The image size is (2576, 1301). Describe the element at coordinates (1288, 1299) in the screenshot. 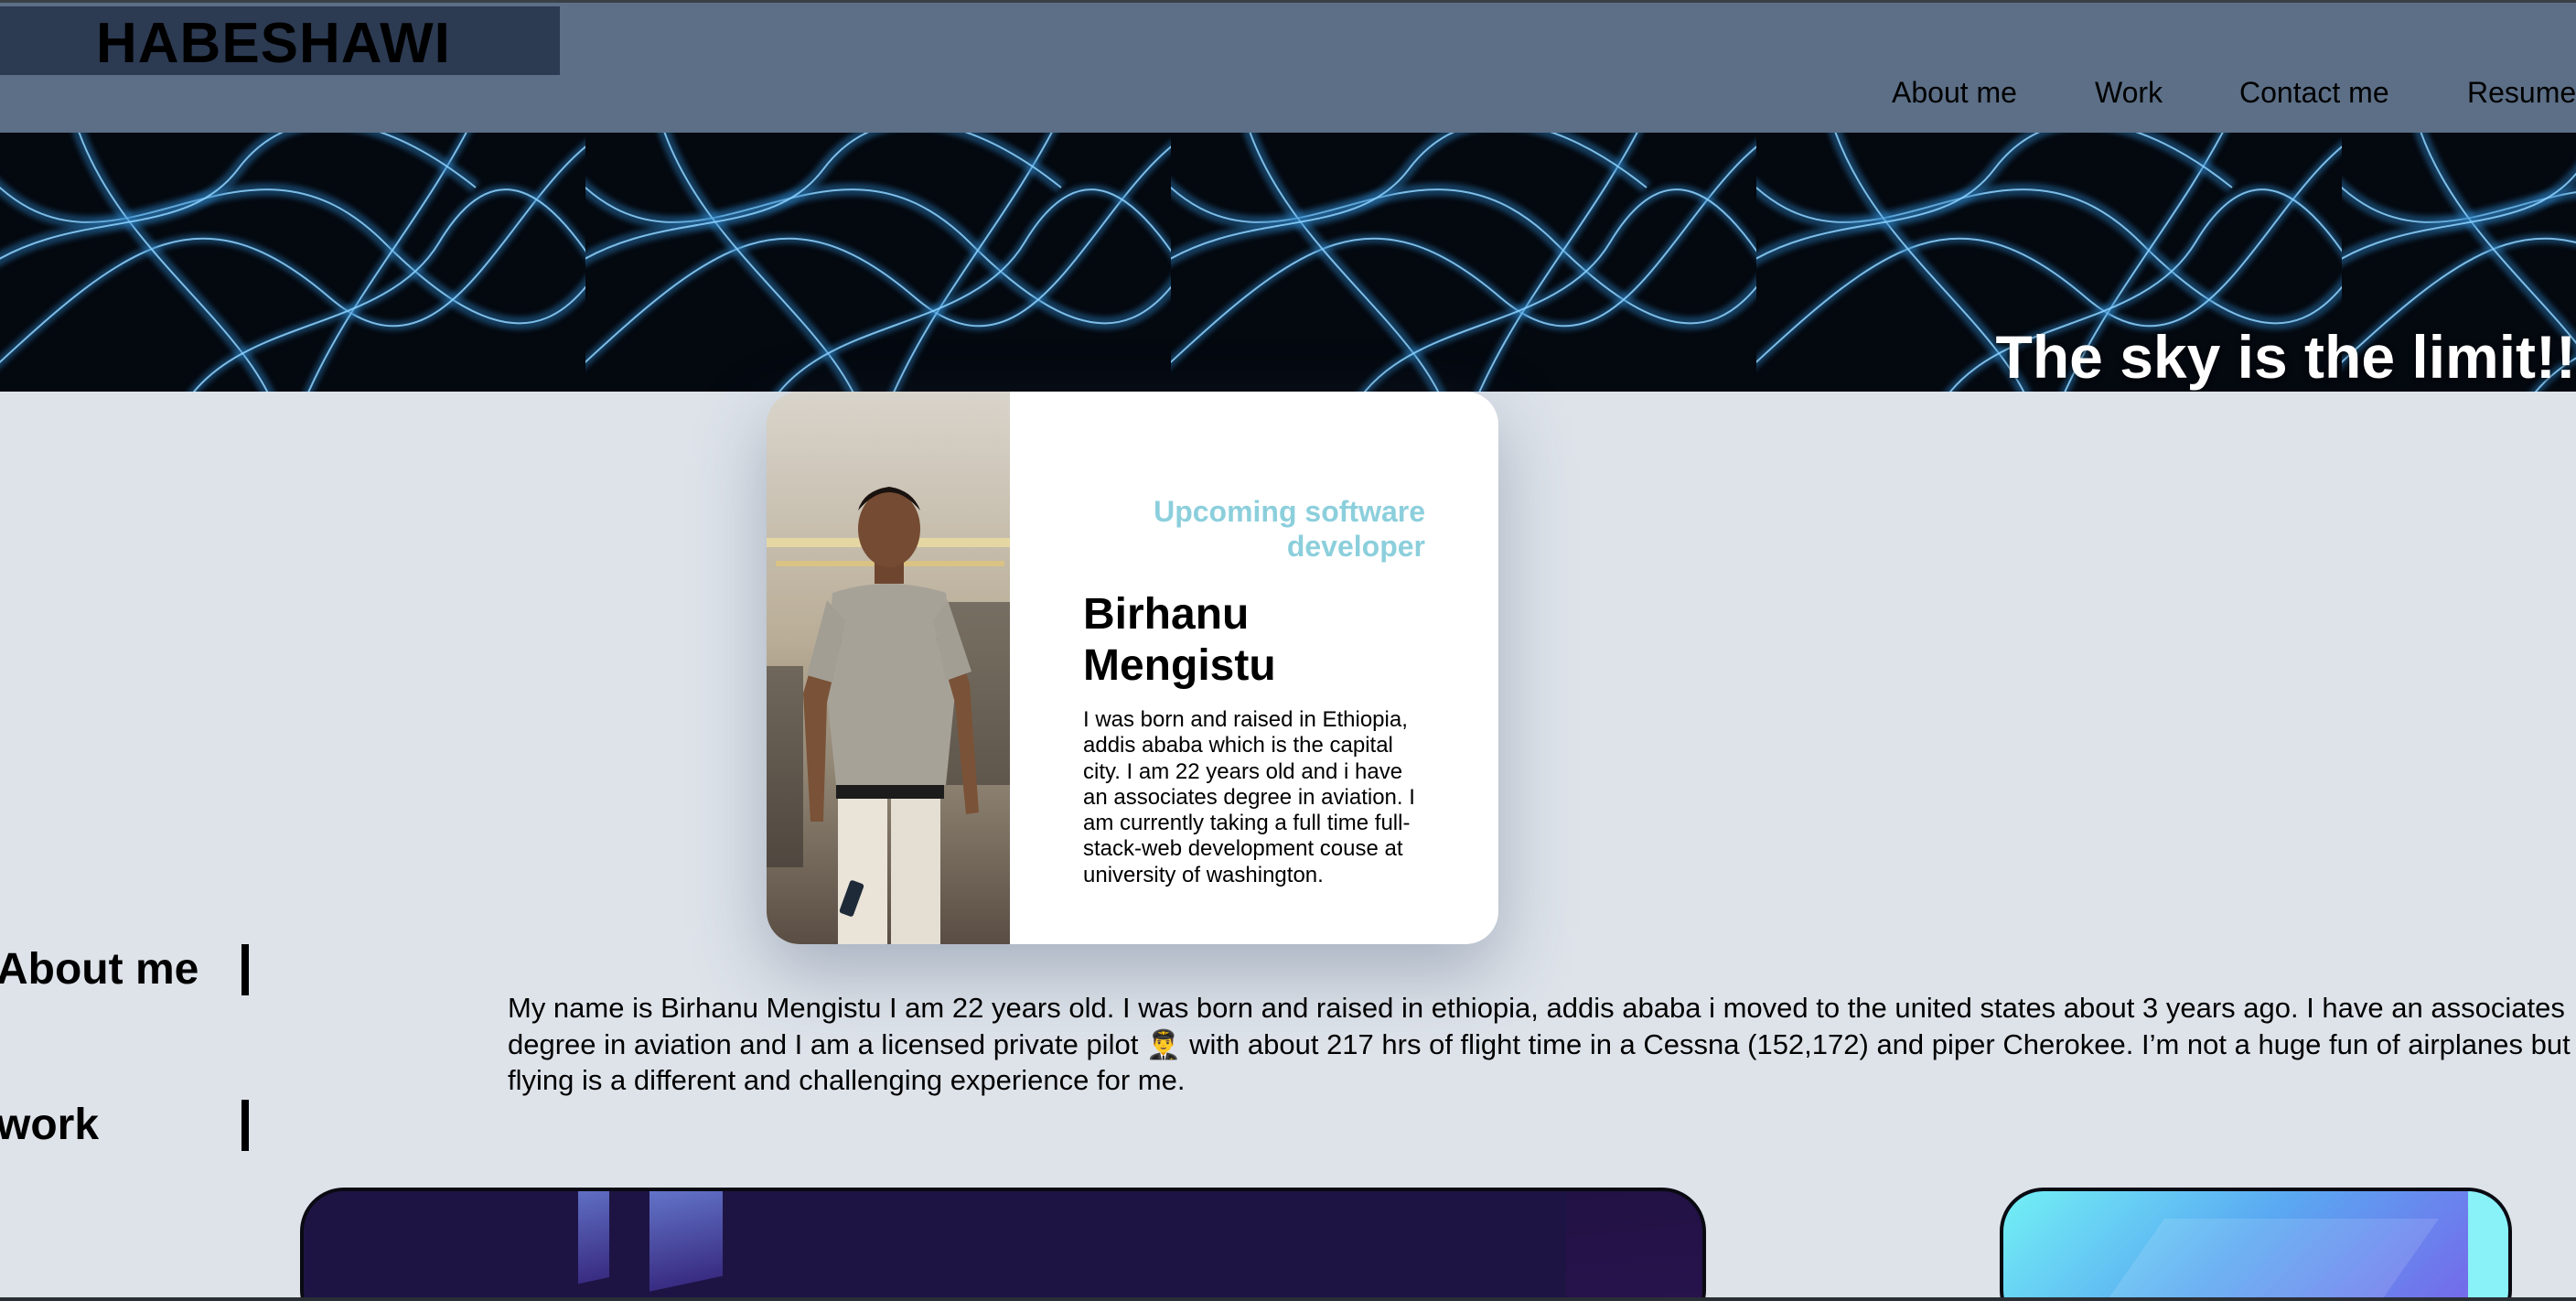

I see `page-bottom-edge` at that location.